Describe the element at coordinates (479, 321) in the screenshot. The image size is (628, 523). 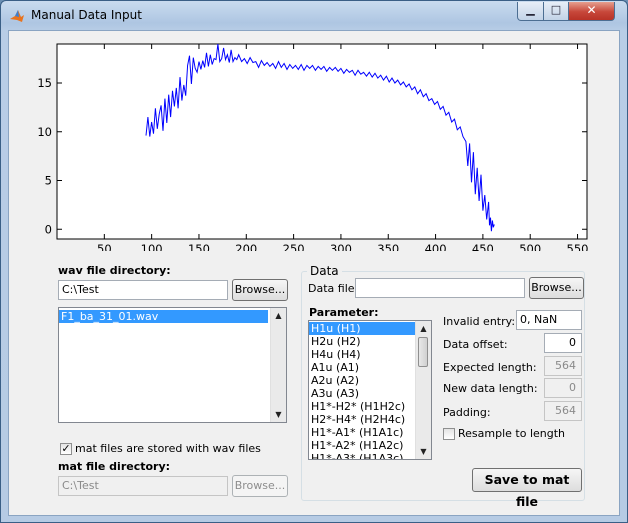
I see `invalid-entry-label: Invalid entry:` at that location.